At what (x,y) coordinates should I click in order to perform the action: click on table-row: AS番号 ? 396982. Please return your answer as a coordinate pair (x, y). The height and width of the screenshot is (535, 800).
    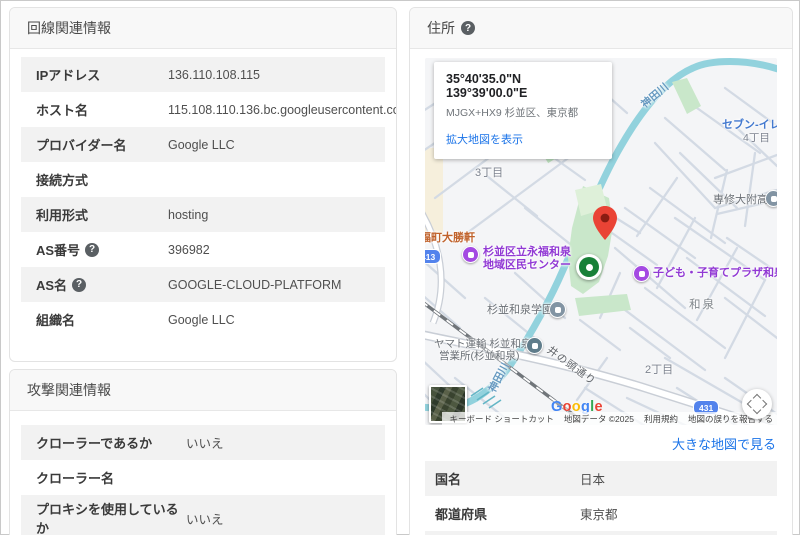
    Looking at the image, I should click on (203, 249).